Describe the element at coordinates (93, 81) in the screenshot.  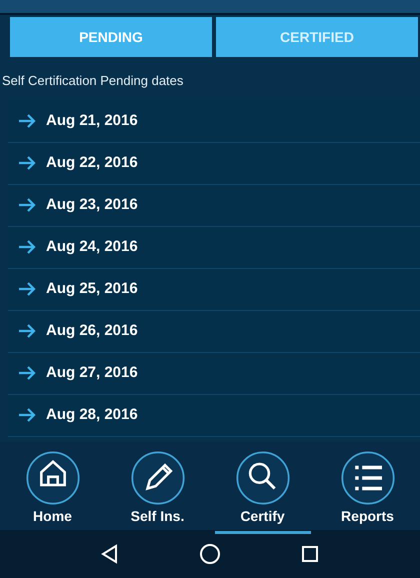
I see `section-heading: Self Certification Pending dates` at that location.